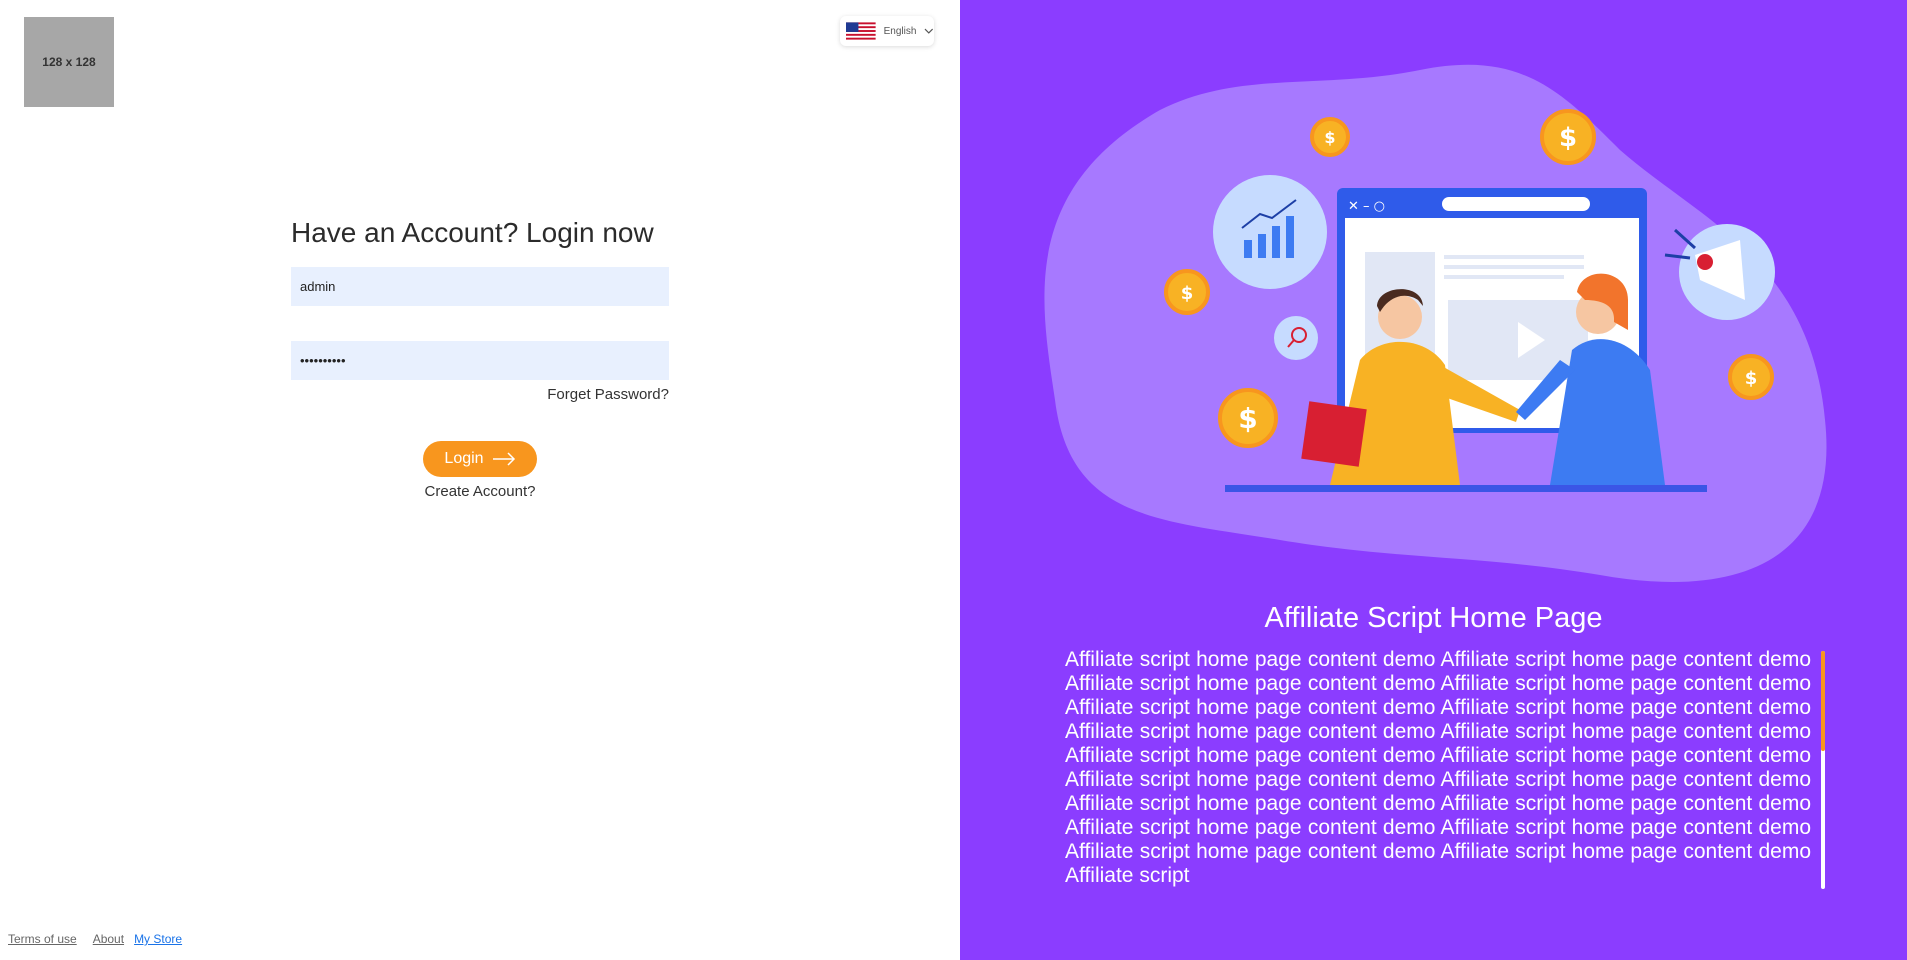  I want to click on chart-bubble-icon, so click(1270, 232).